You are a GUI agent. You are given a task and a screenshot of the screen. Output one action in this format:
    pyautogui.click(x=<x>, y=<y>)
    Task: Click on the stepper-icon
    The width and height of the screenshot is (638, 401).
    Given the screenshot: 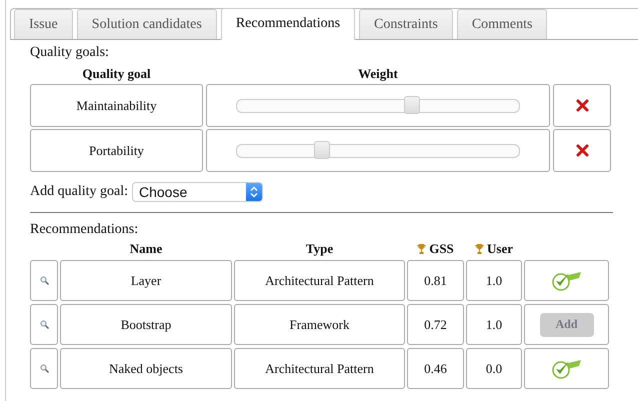 What is the action you would take?
    pyautogui.click(x=254, y=192)
    